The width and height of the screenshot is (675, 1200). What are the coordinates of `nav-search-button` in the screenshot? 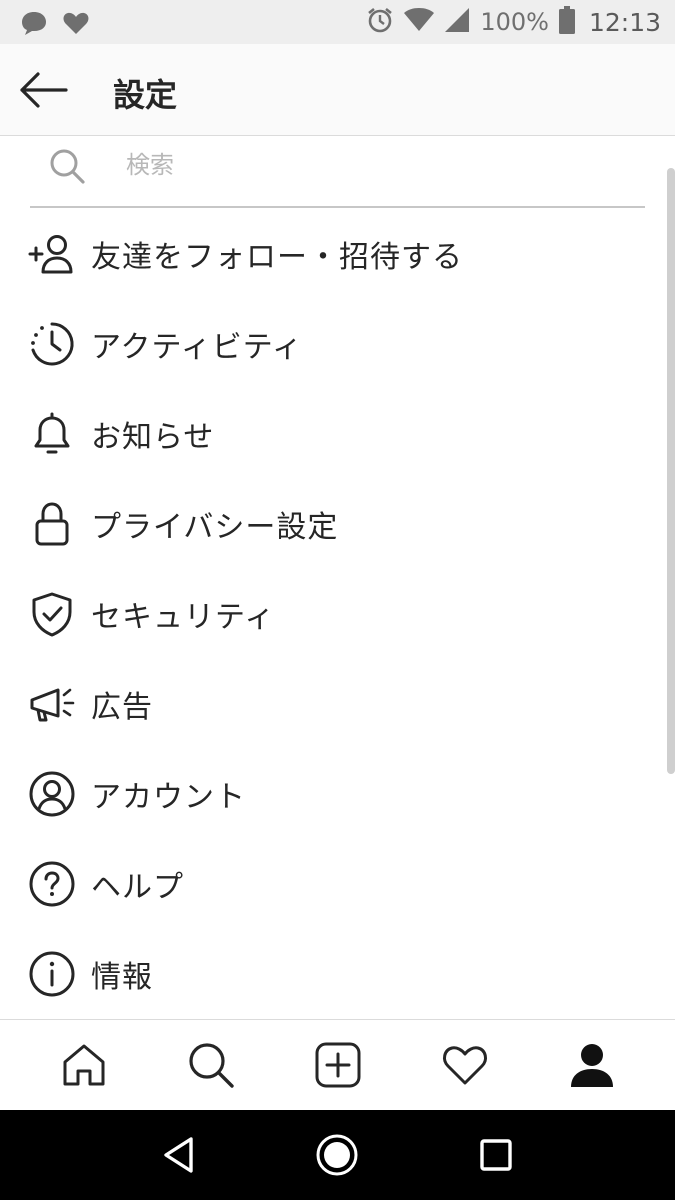 It's located at (211, 1065).